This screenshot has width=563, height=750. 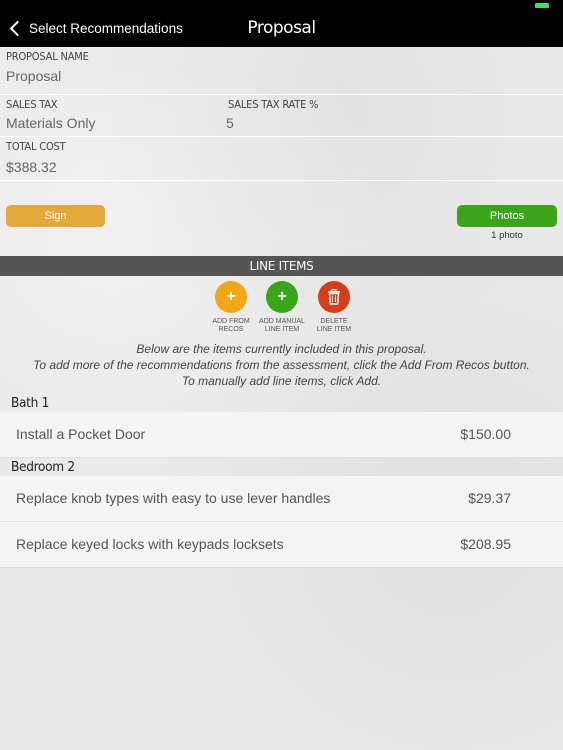 What do you see at coordinates (106, 28) in the screenshot?
I see `back-button-label: Select Recommendations` at bounding box center [106, 28].